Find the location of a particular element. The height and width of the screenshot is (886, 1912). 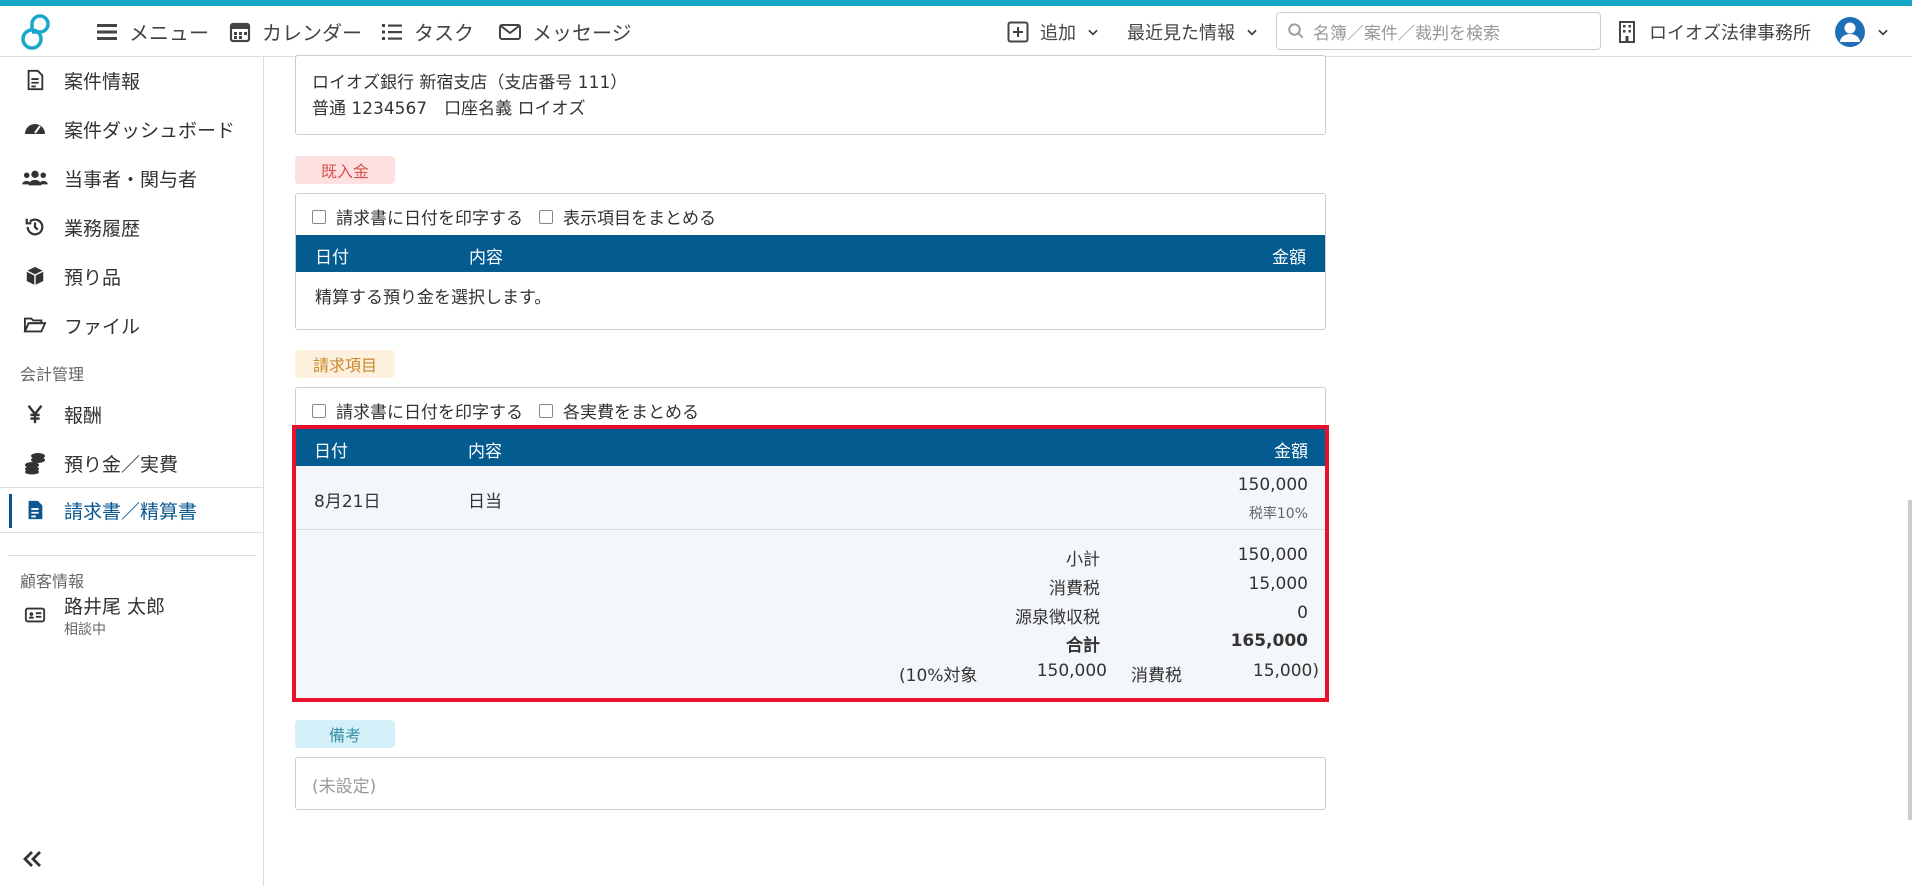

nav-menu-label: メニュー is located at coordinates (169, 33).